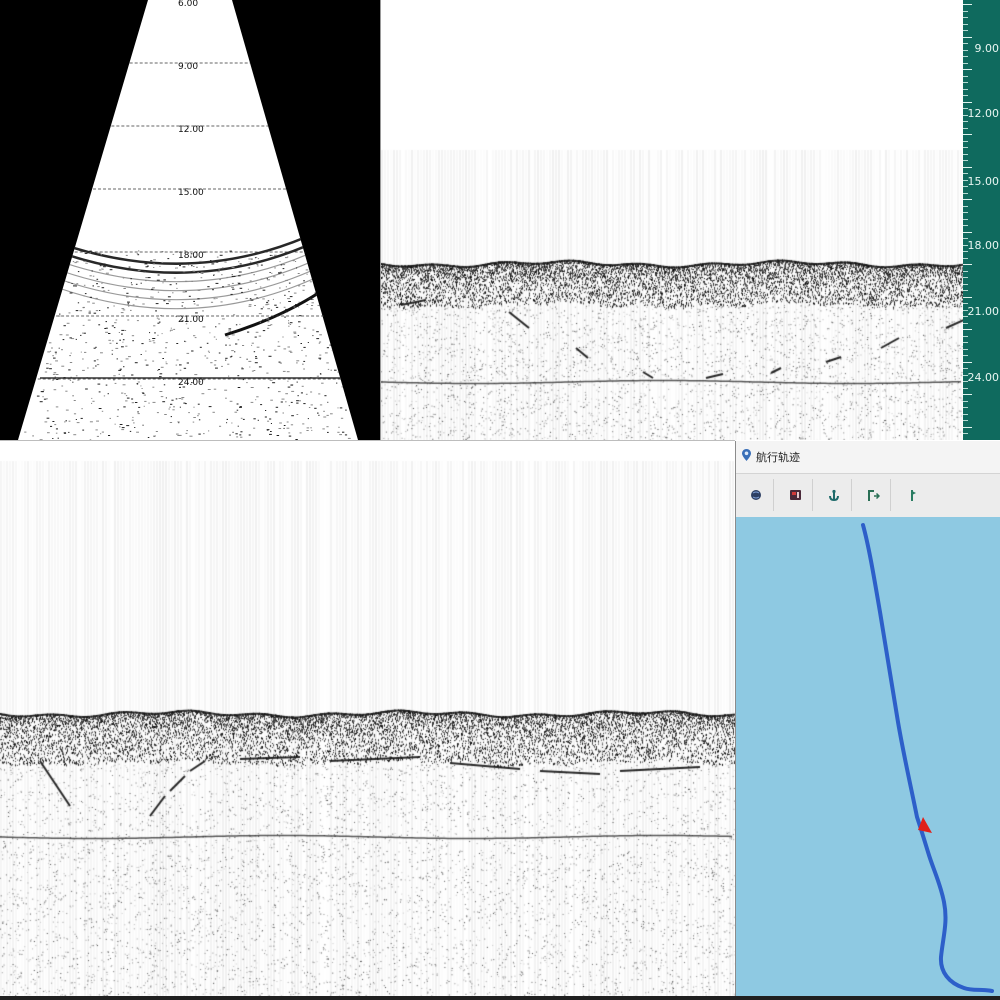  I want to click on sector-depth-label: 21.00, so click(191, 320).